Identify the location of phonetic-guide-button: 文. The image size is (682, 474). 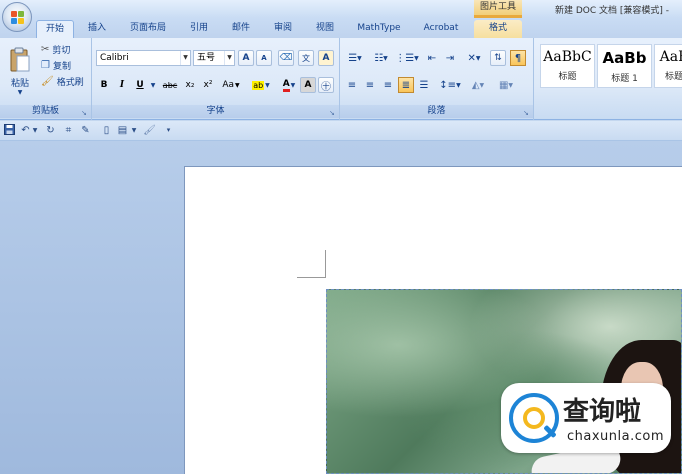
(306, 58).